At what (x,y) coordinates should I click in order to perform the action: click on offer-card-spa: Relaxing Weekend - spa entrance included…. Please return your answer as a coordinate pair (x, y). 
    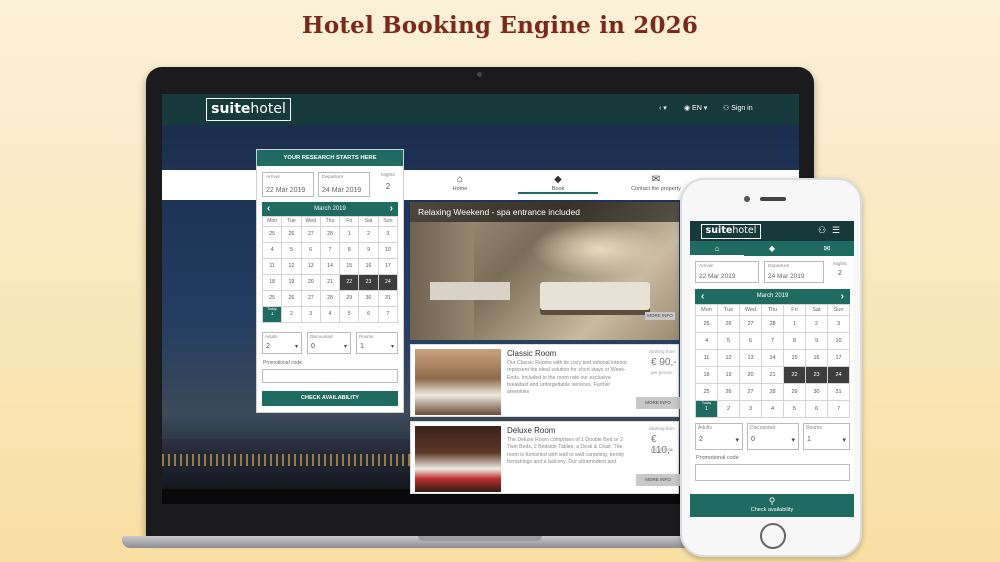
    Looking at the image, I should click on (544, 271).